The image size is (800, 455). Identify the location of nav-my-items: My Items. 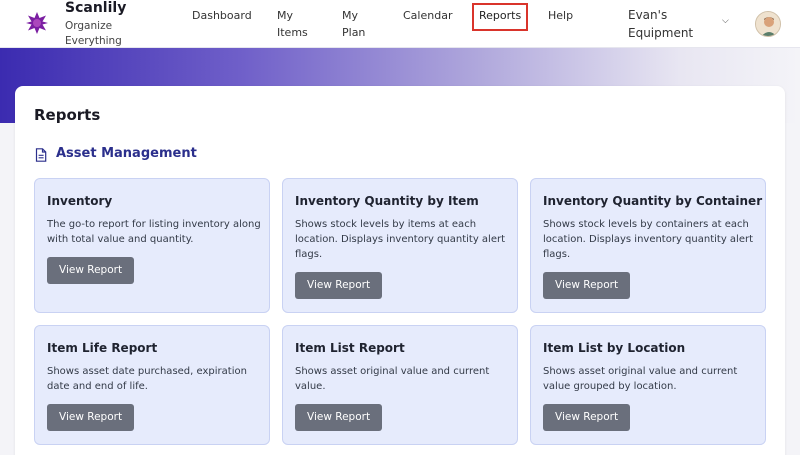
(295, 24).